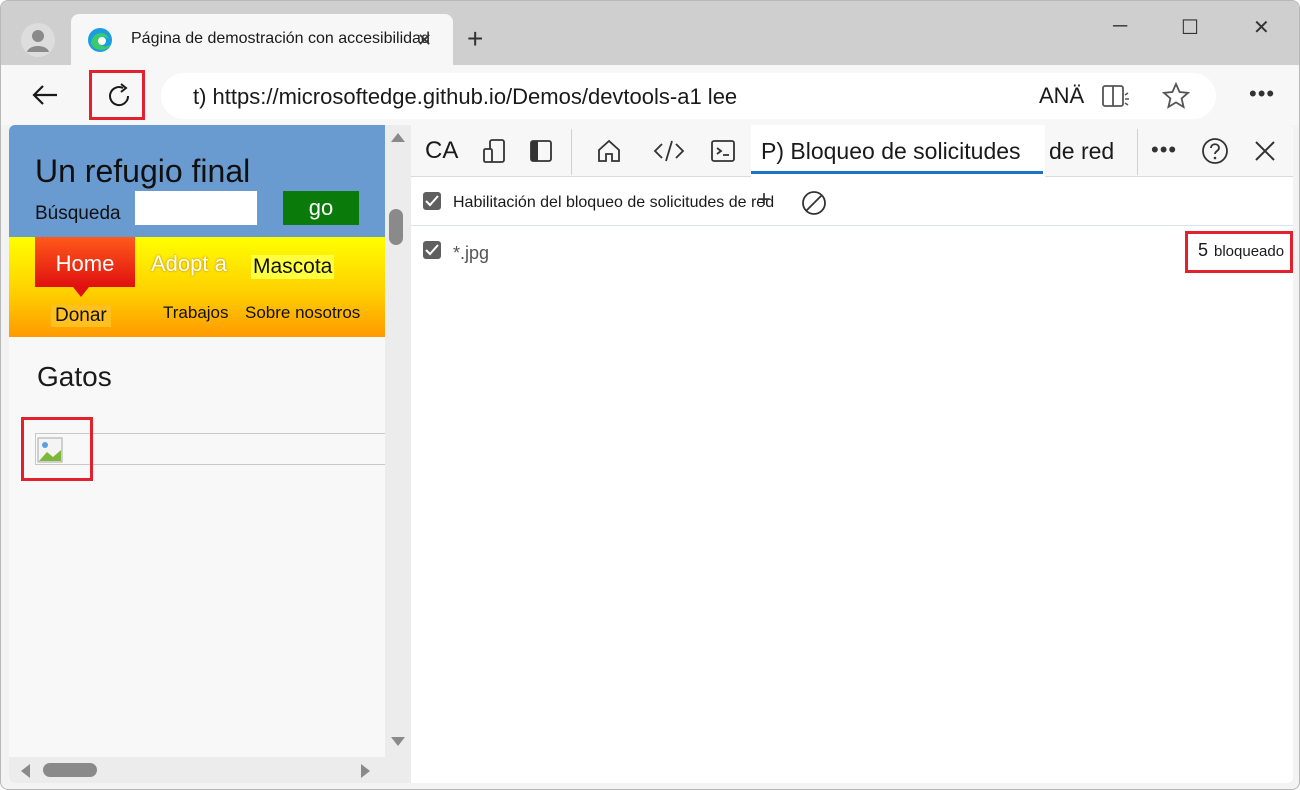 Image resolution: width=1300 pixels, height=790 pixels. What do you see at coordinates (723, 151) in the screenshot?
I see `console-icon` at bounding box center [723, 151].